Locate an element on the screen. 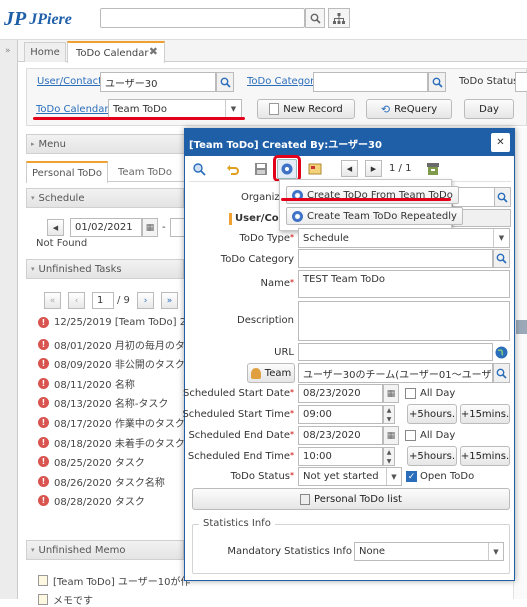 This screenshot has width=527, height=607. page-number-field: 1 is located at coordinates (103, 300).